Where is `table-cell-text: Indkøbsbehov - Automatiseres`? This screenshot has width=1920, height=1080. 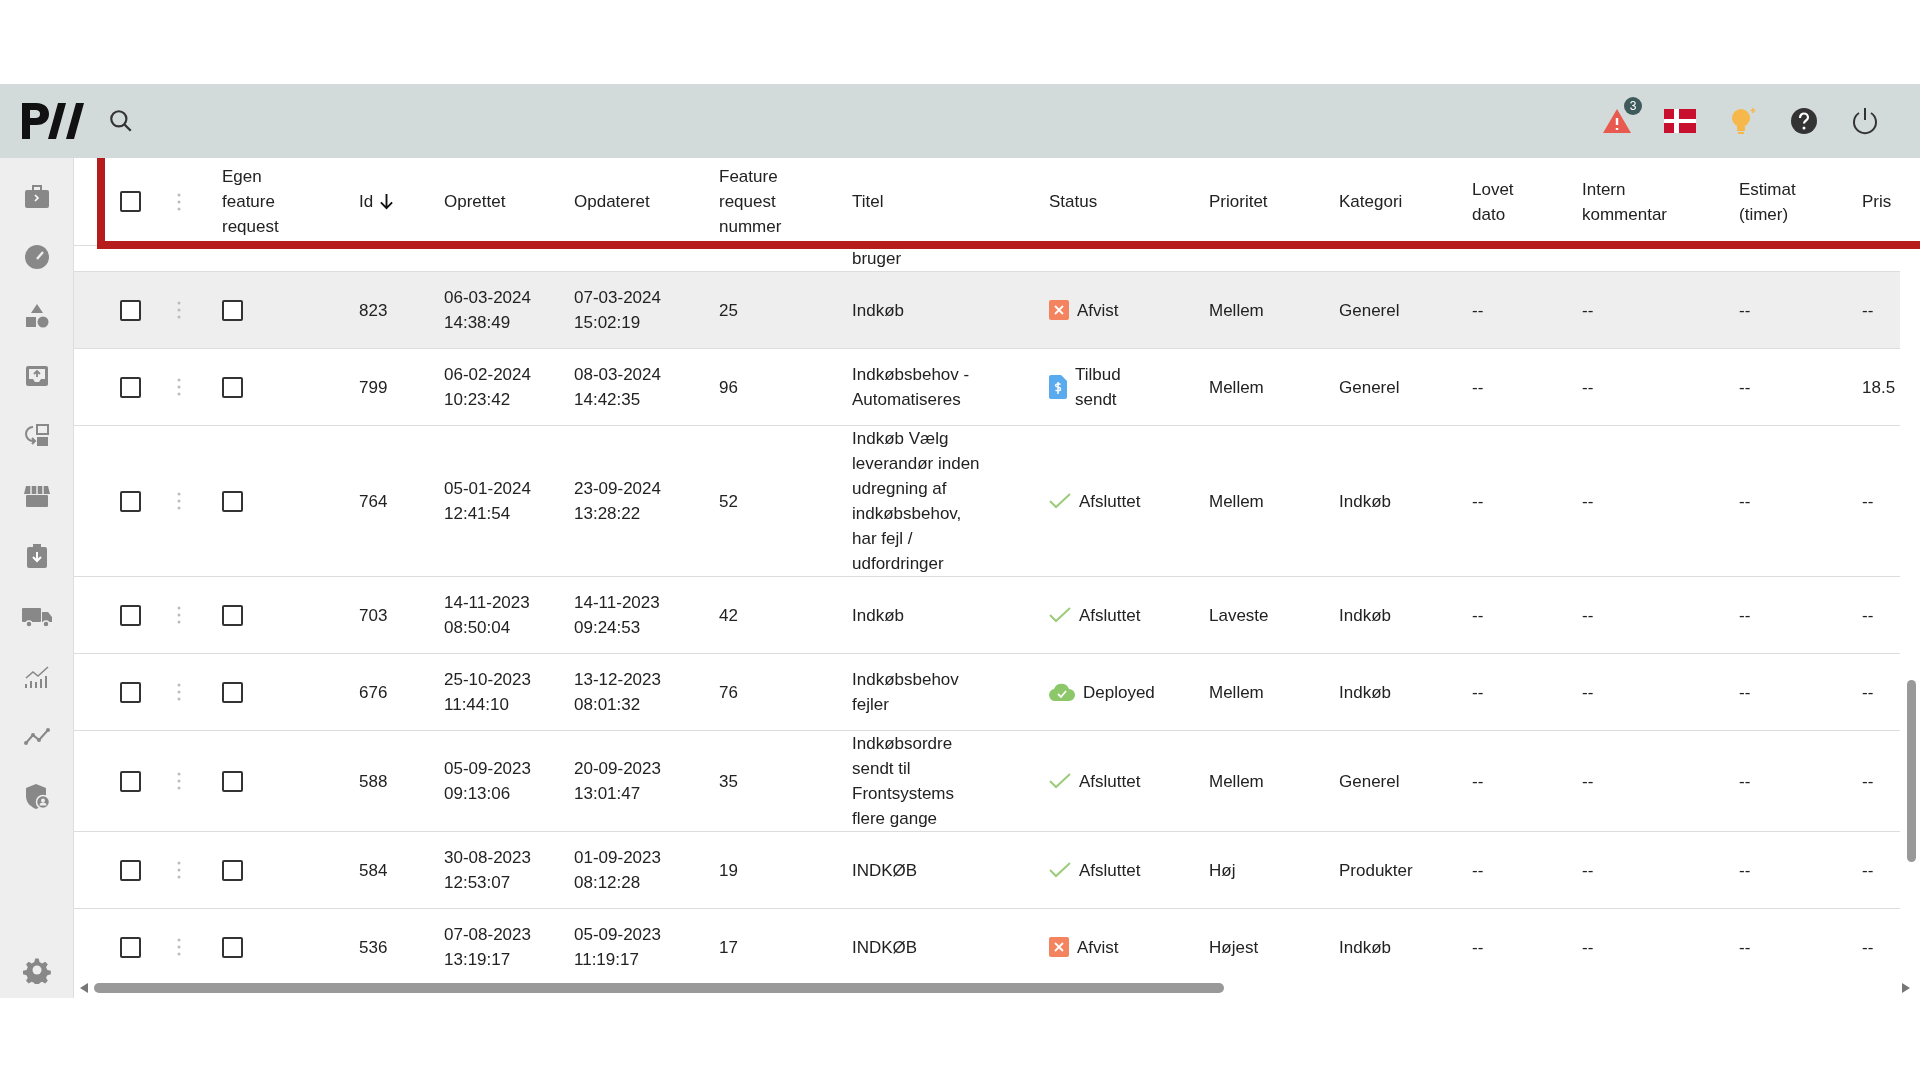
table-cell-text: Indkøbsbehov - Automatiseres is located at coordinates (911, 387).